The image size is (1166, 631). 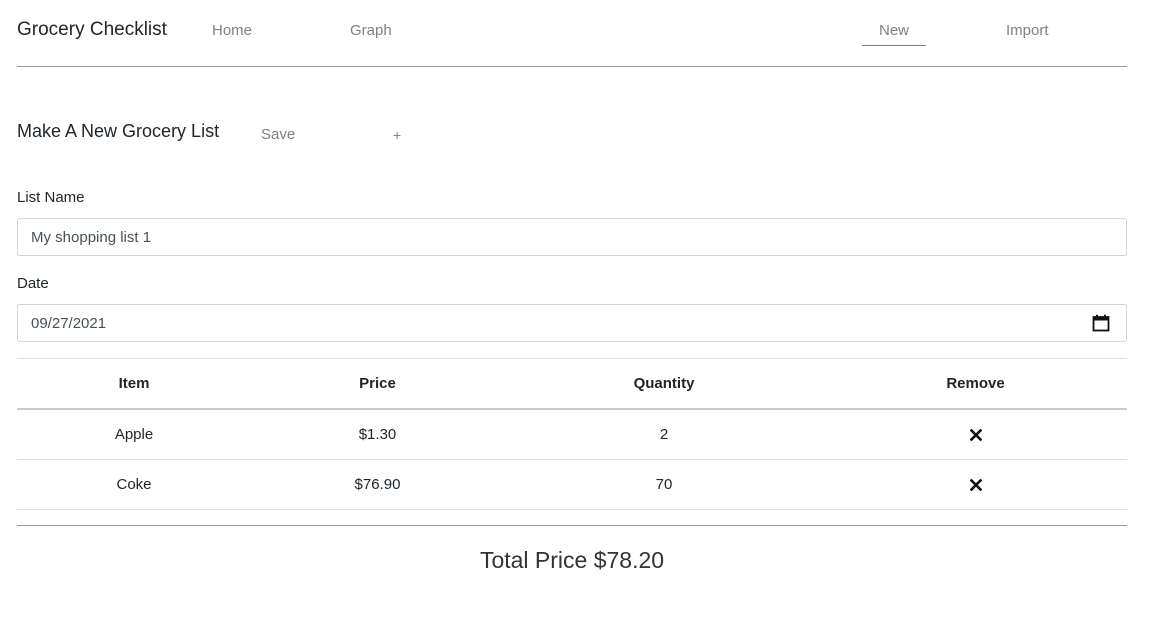 I want to click on item-cell: Apple, so click(x=134, y=434).